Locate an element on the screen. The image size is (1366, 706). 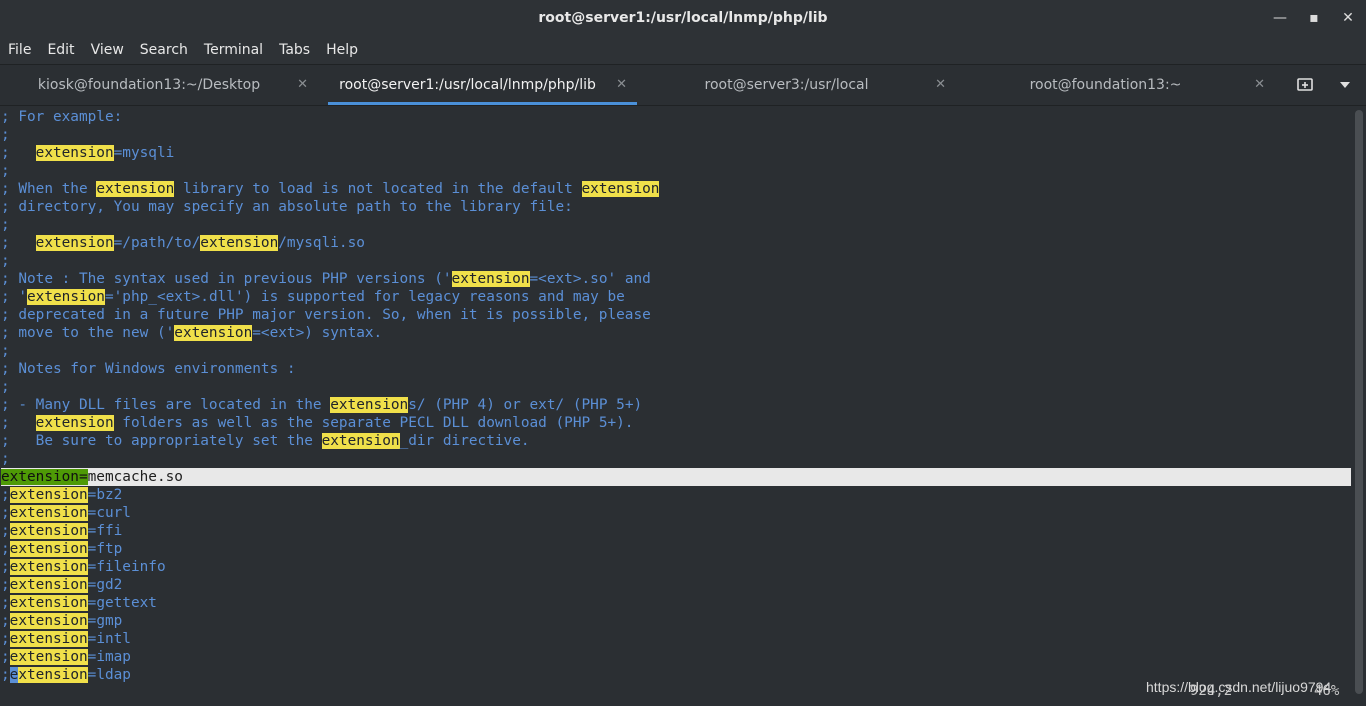
maximize-icon: ▪ is located at coordinates (1314, 18).